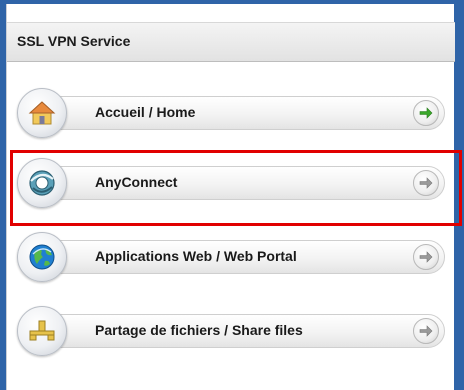  What do you see at coordinates (196, 256) in the screenshot?
I see `menu-item-label: Applications Web / Web Portal` at bounding box center [196, 256].